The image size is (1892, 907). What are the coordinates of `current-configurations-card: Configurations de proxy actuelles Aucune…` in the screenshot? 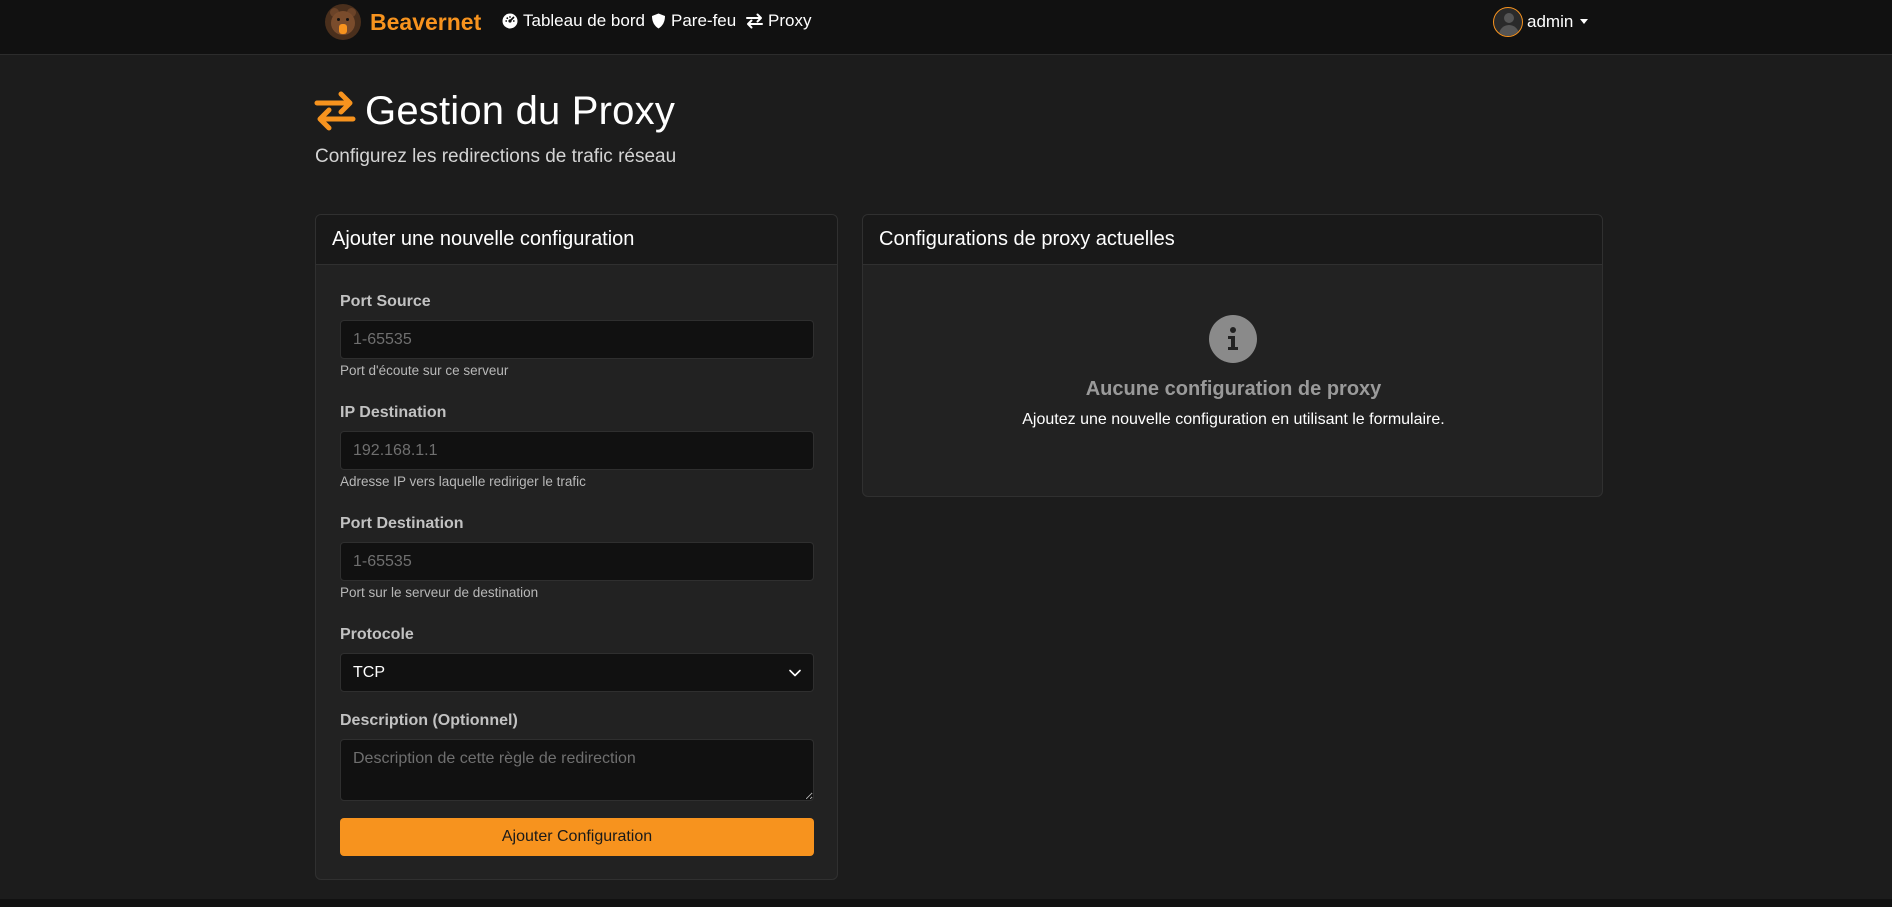 It's located at (1232, 355).